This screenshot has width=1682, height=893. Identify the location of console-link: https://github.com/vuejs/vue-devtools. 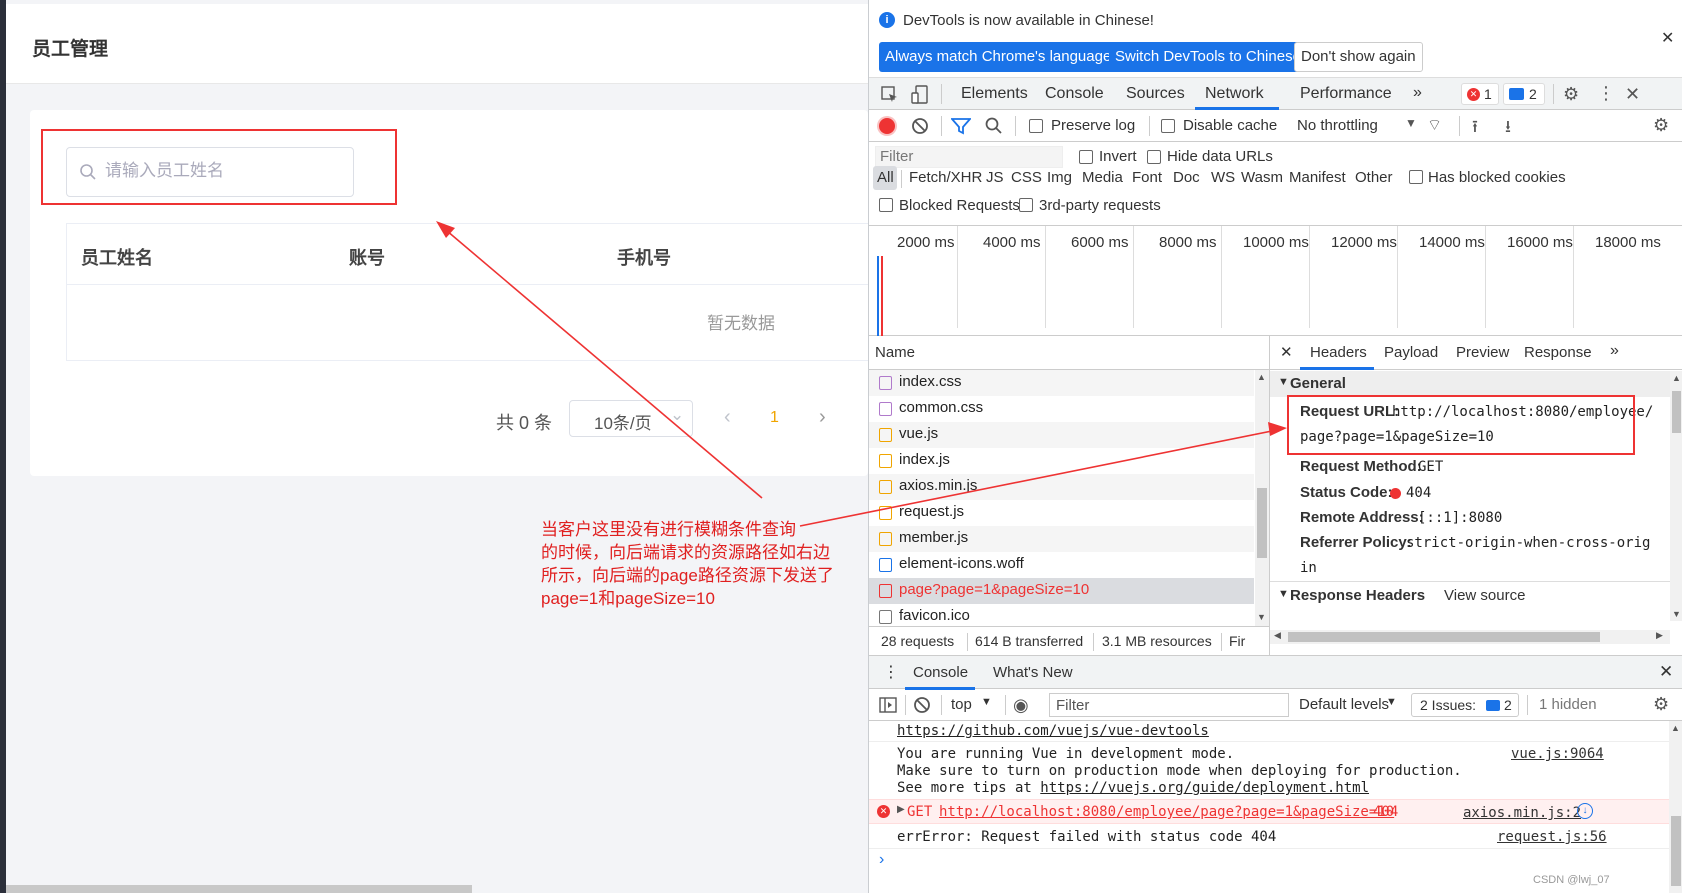
(1053, 731).